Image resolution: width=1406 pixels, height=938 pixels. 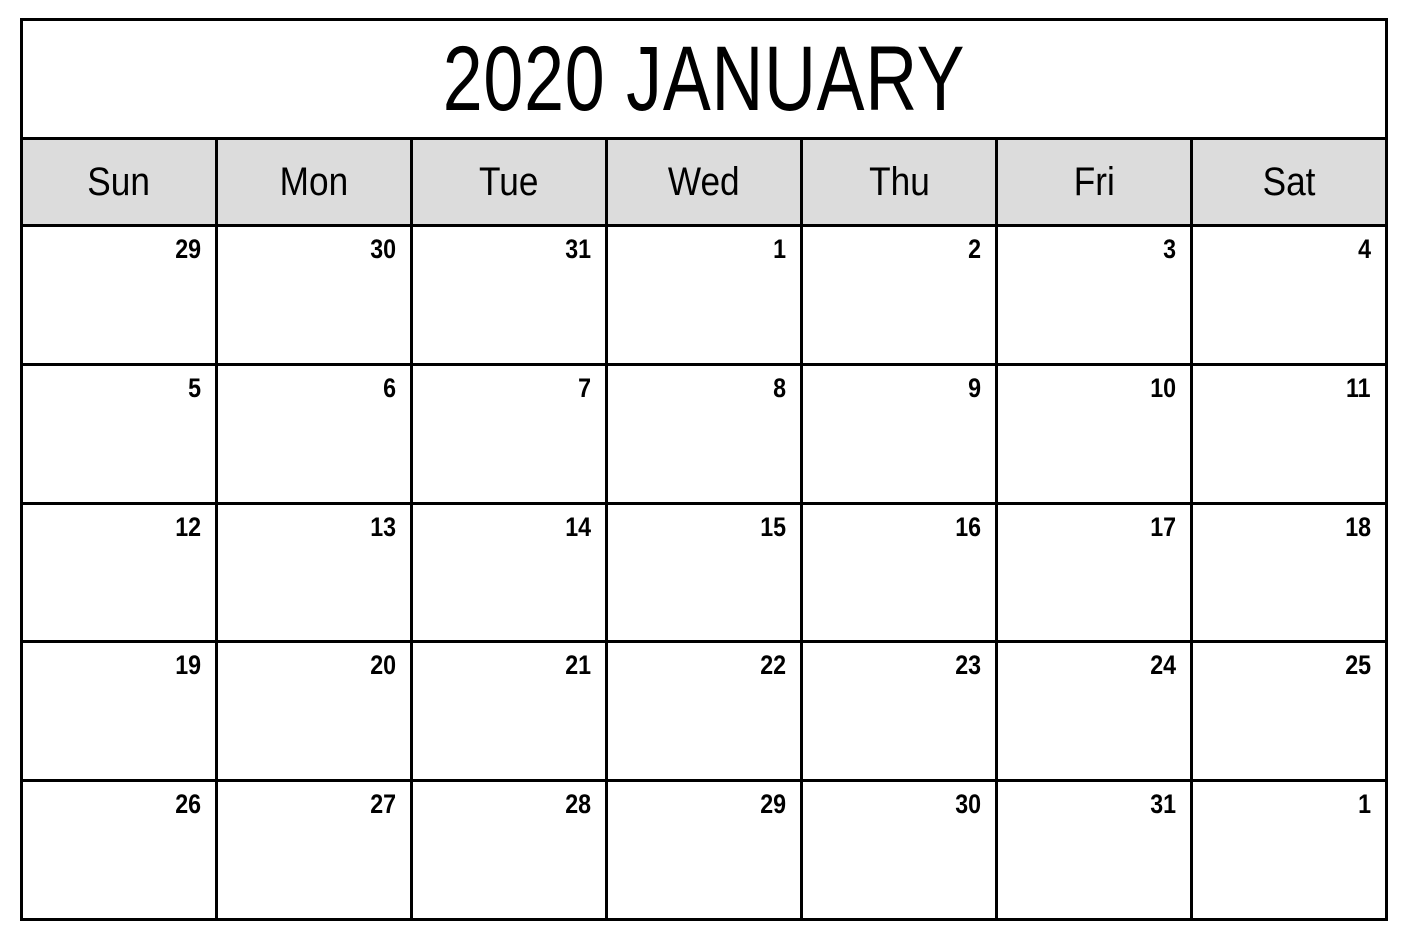 I want to click on day-cell: 14, so click(x=510, y=572).